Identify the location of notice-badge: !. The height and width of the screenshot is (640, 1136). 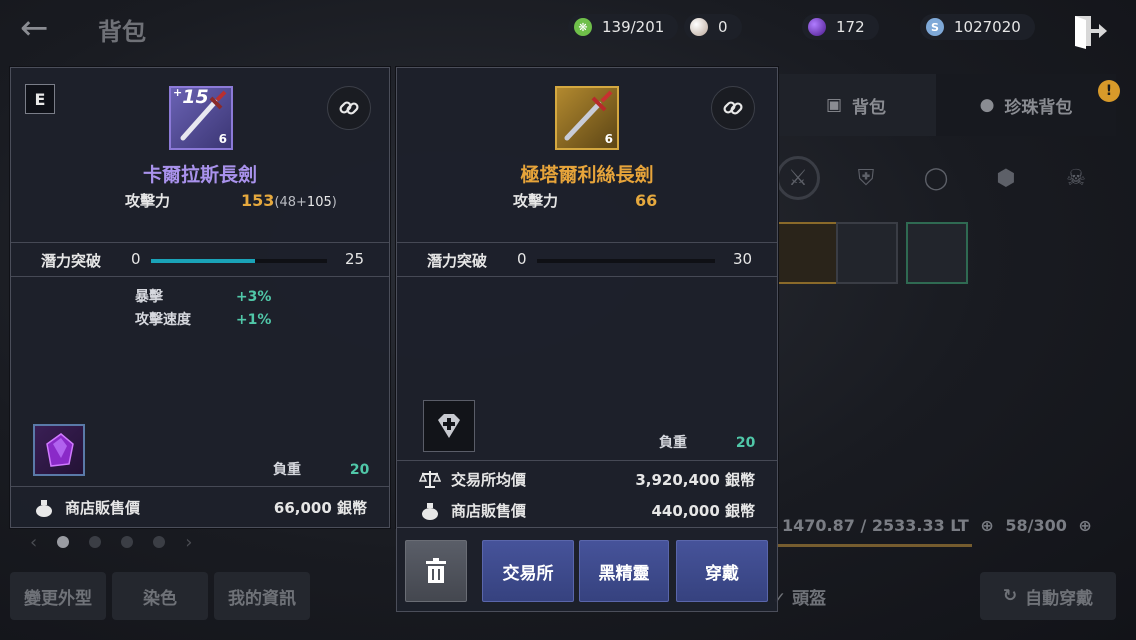
(1109, 91).